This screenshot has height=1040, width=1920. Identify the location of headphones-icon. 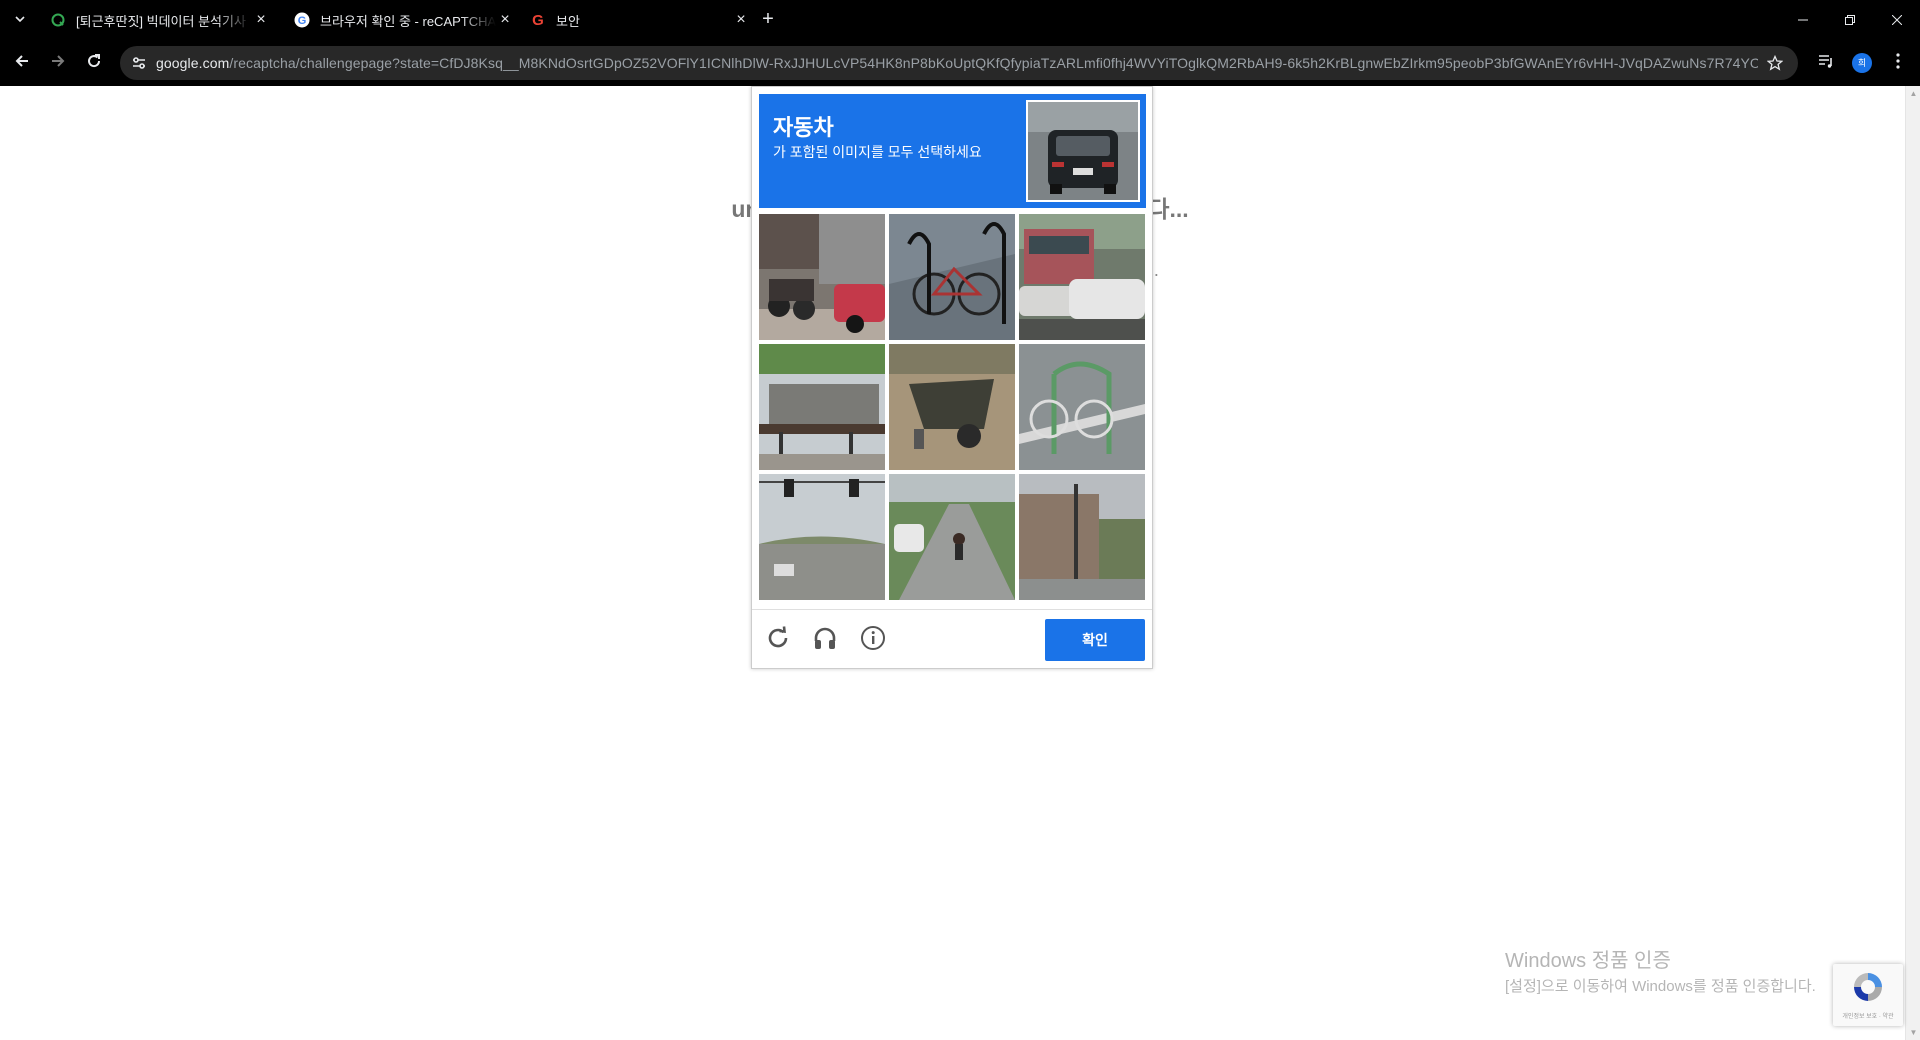
(825, 640).